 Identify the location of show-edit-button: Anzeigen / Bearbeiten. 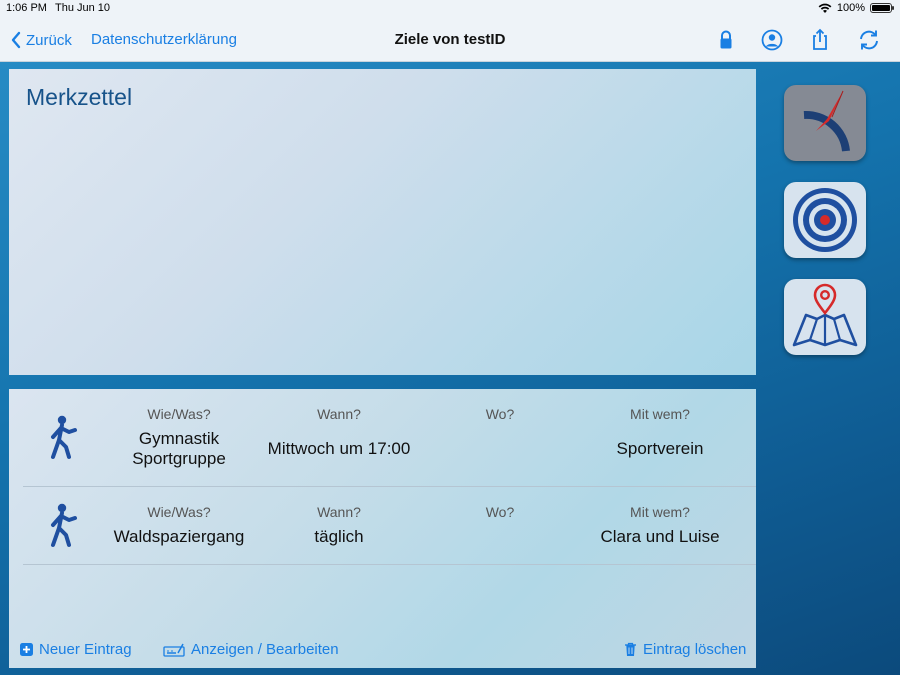
(251, 649).